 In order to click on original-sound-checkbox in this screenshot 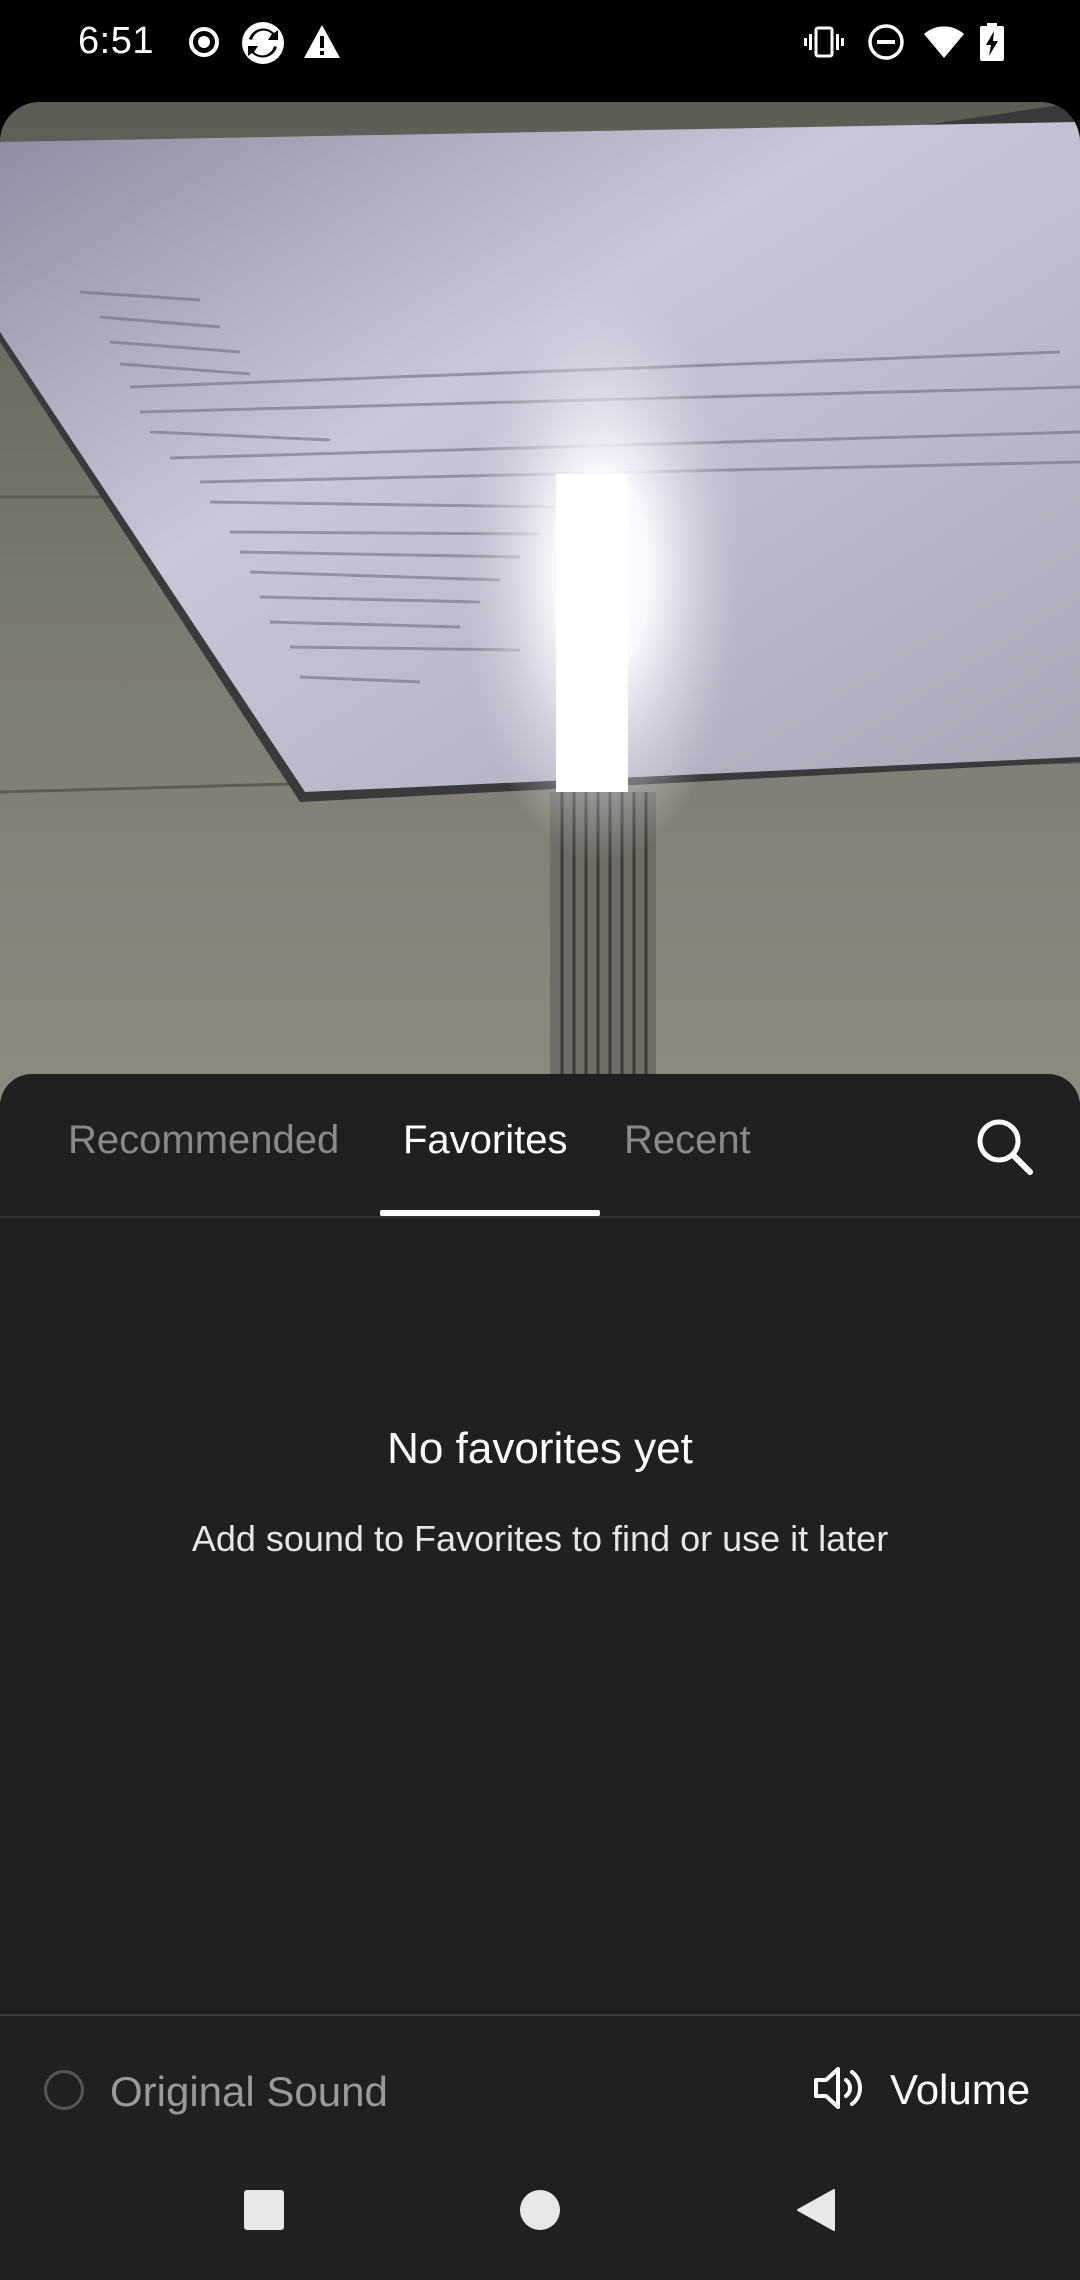, I will do `click(64, 2090)`.